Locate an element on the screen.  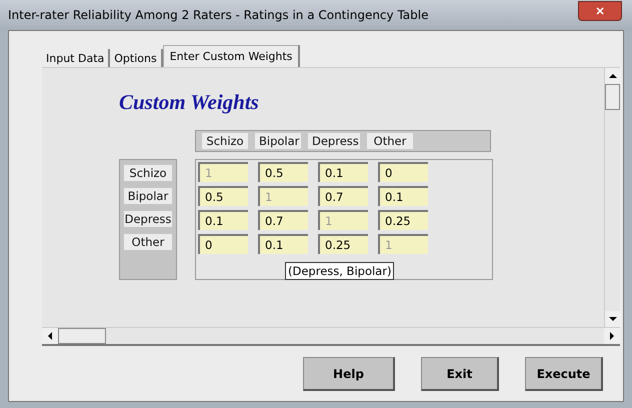
dialog-button: Exit is located at coordinates (460, 374).